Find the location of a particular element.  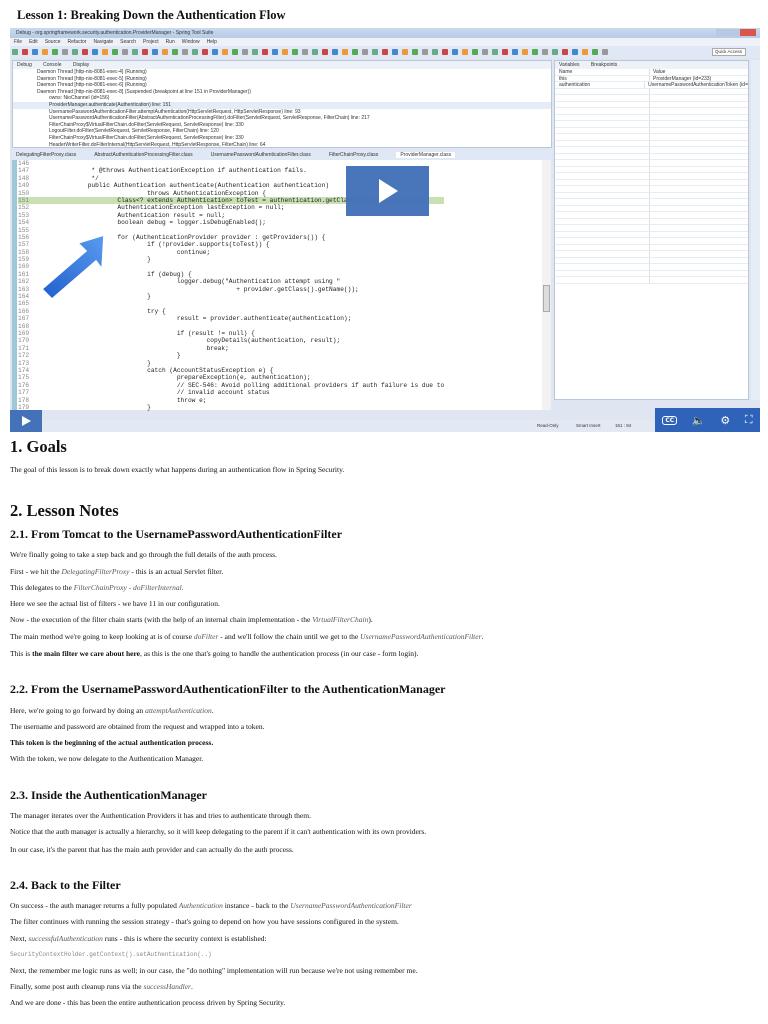

menu-run: Run is located at coordinates (170, 42).